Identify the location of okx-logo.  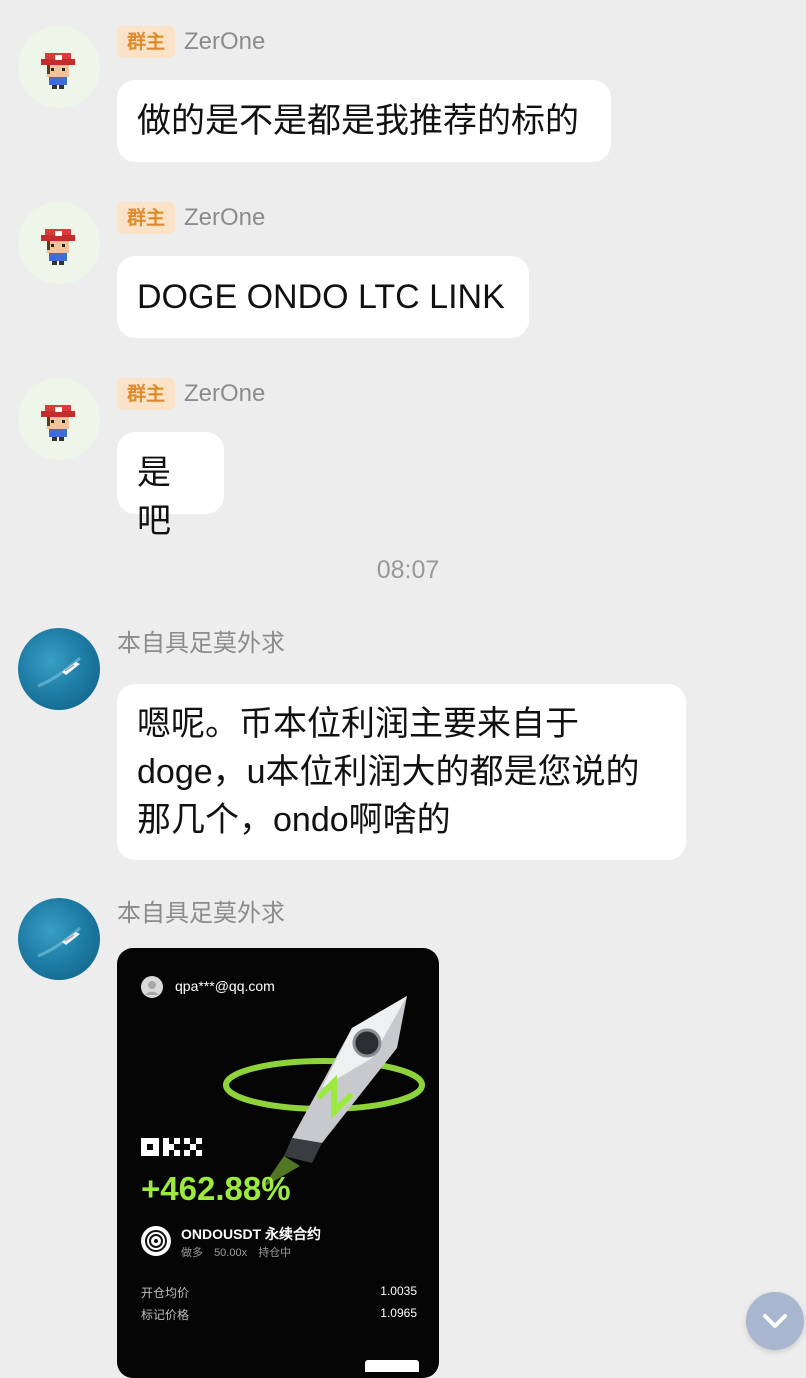
(171, 1147).